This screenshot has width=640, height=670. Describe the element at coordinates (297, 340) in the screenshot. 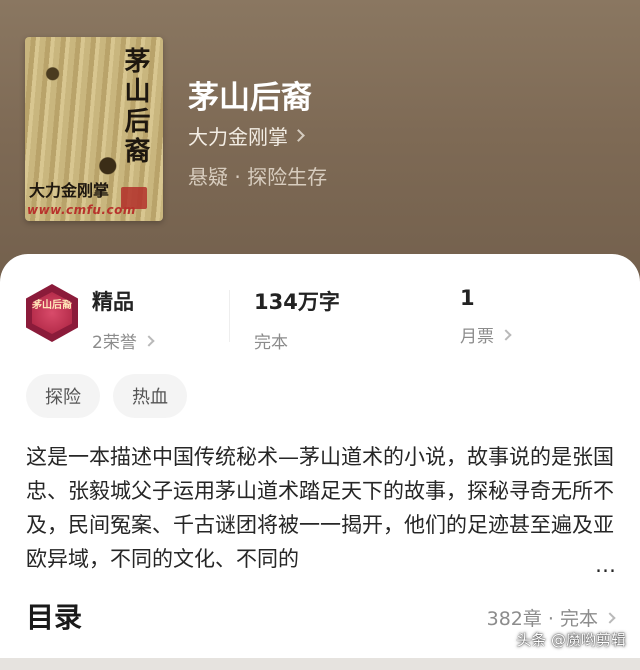

I see `stat-words-label-row: 完本` at that location.